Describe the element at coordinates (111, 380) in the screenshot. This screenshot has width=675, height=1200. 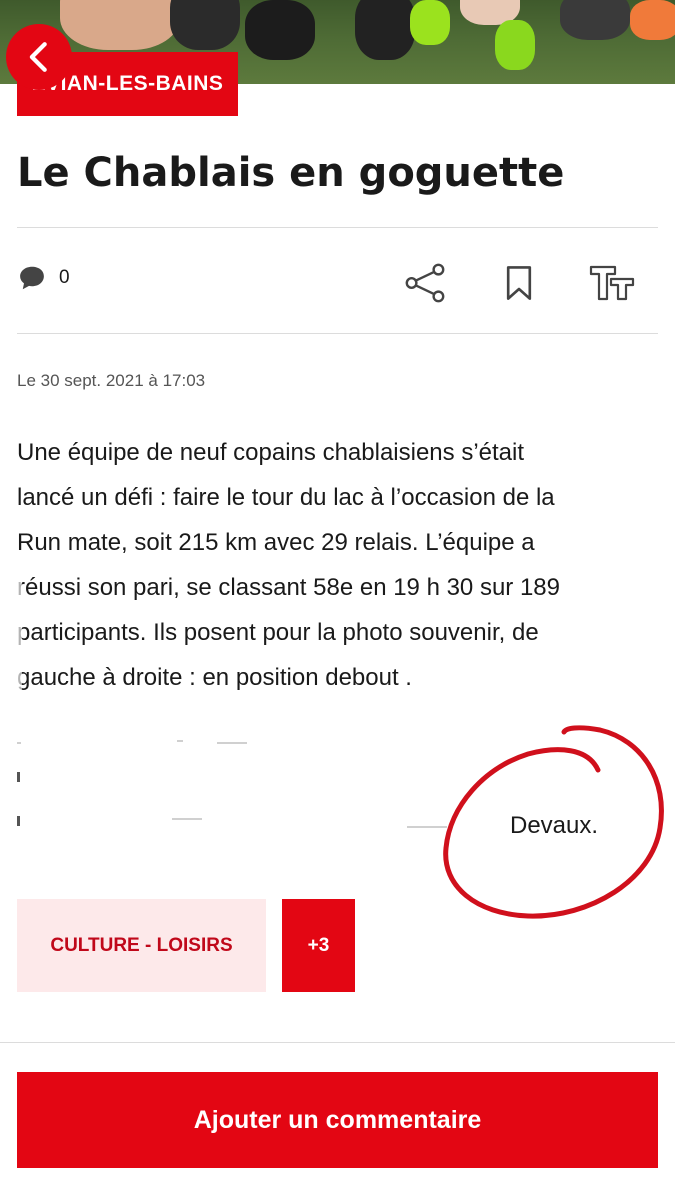
I see `publish-date: Le 30 sept. 2021 à 17:03` at that location.